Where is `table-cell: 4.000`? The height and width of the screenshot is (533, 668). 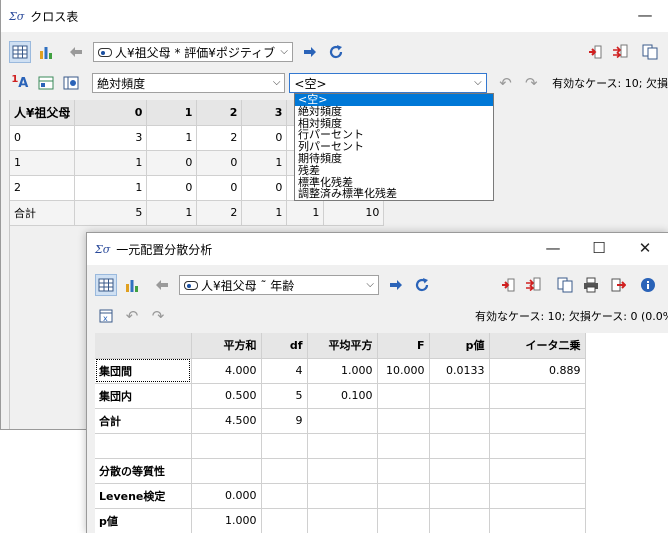
table-cell: 4.000 is located at coordinates (226, 371).